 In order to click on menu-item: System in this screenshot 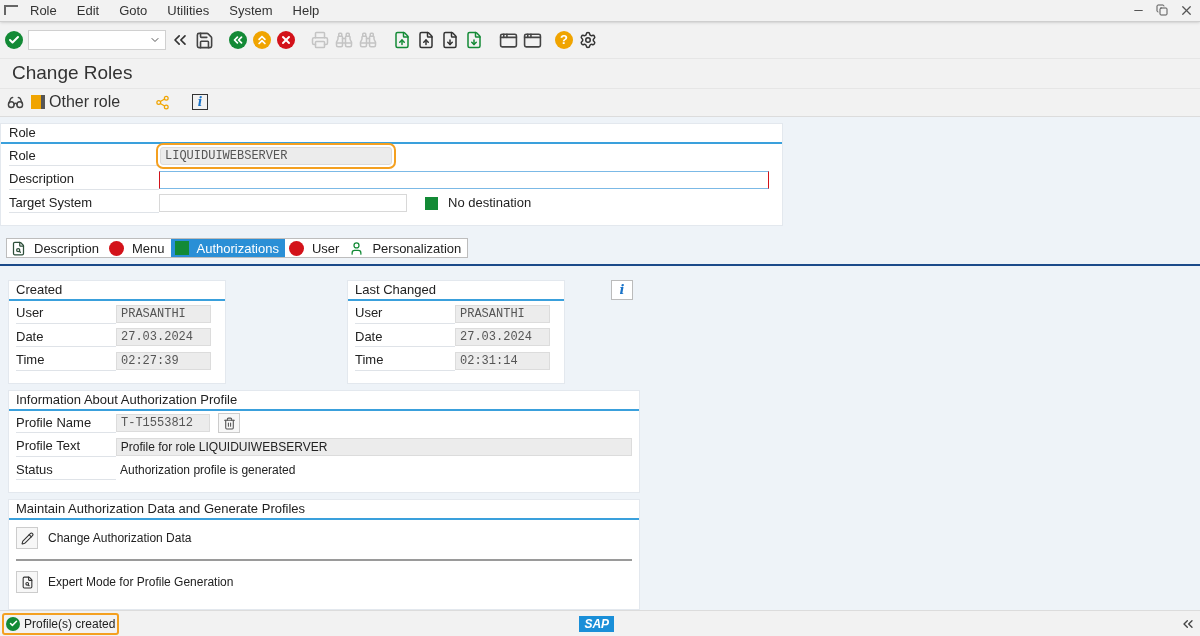, I will do `click(251, 10)`.